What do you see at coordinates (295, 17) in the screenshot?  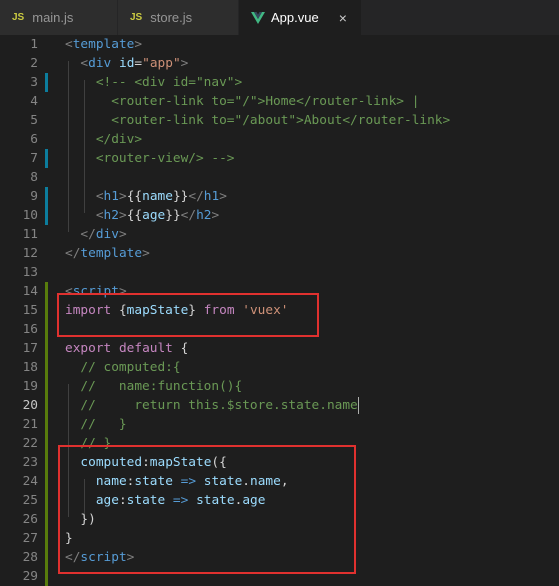 I see `tab-label: App.vue` at bounding box center [295, 17].